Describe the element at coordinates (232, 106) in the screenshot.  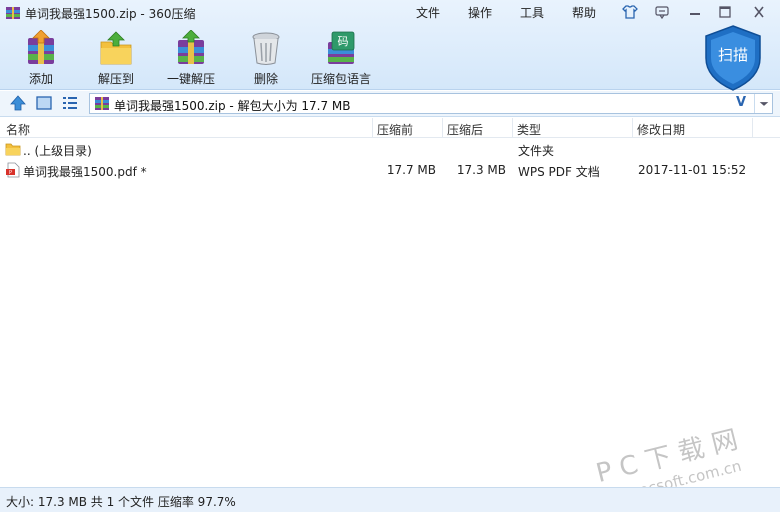
I see `address-path: 单词我最强1500.zip - 解包大小为 17.7 MB` at that location.